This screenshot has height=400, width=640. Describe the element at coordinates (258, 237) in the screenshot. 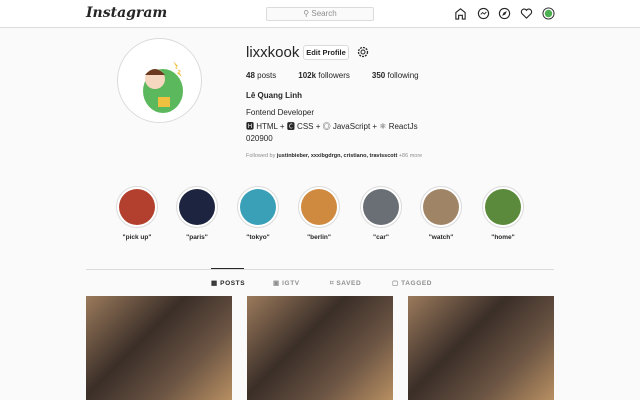

I see `story-label: "tokyo"` at that location.